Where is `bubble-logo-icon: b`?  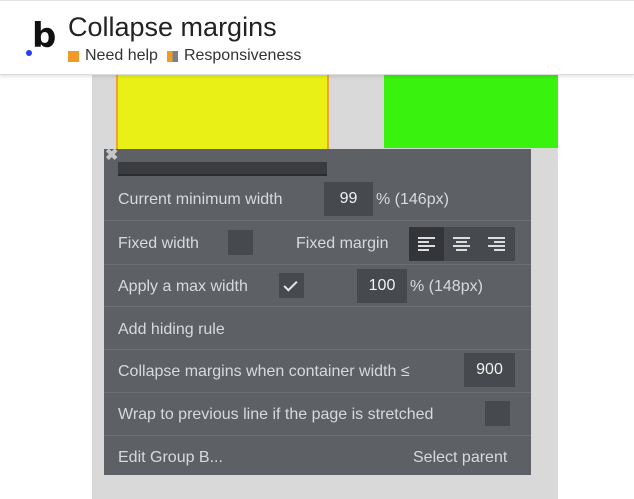 bubble-logo-icon: b is located at coordinates (41, 39).